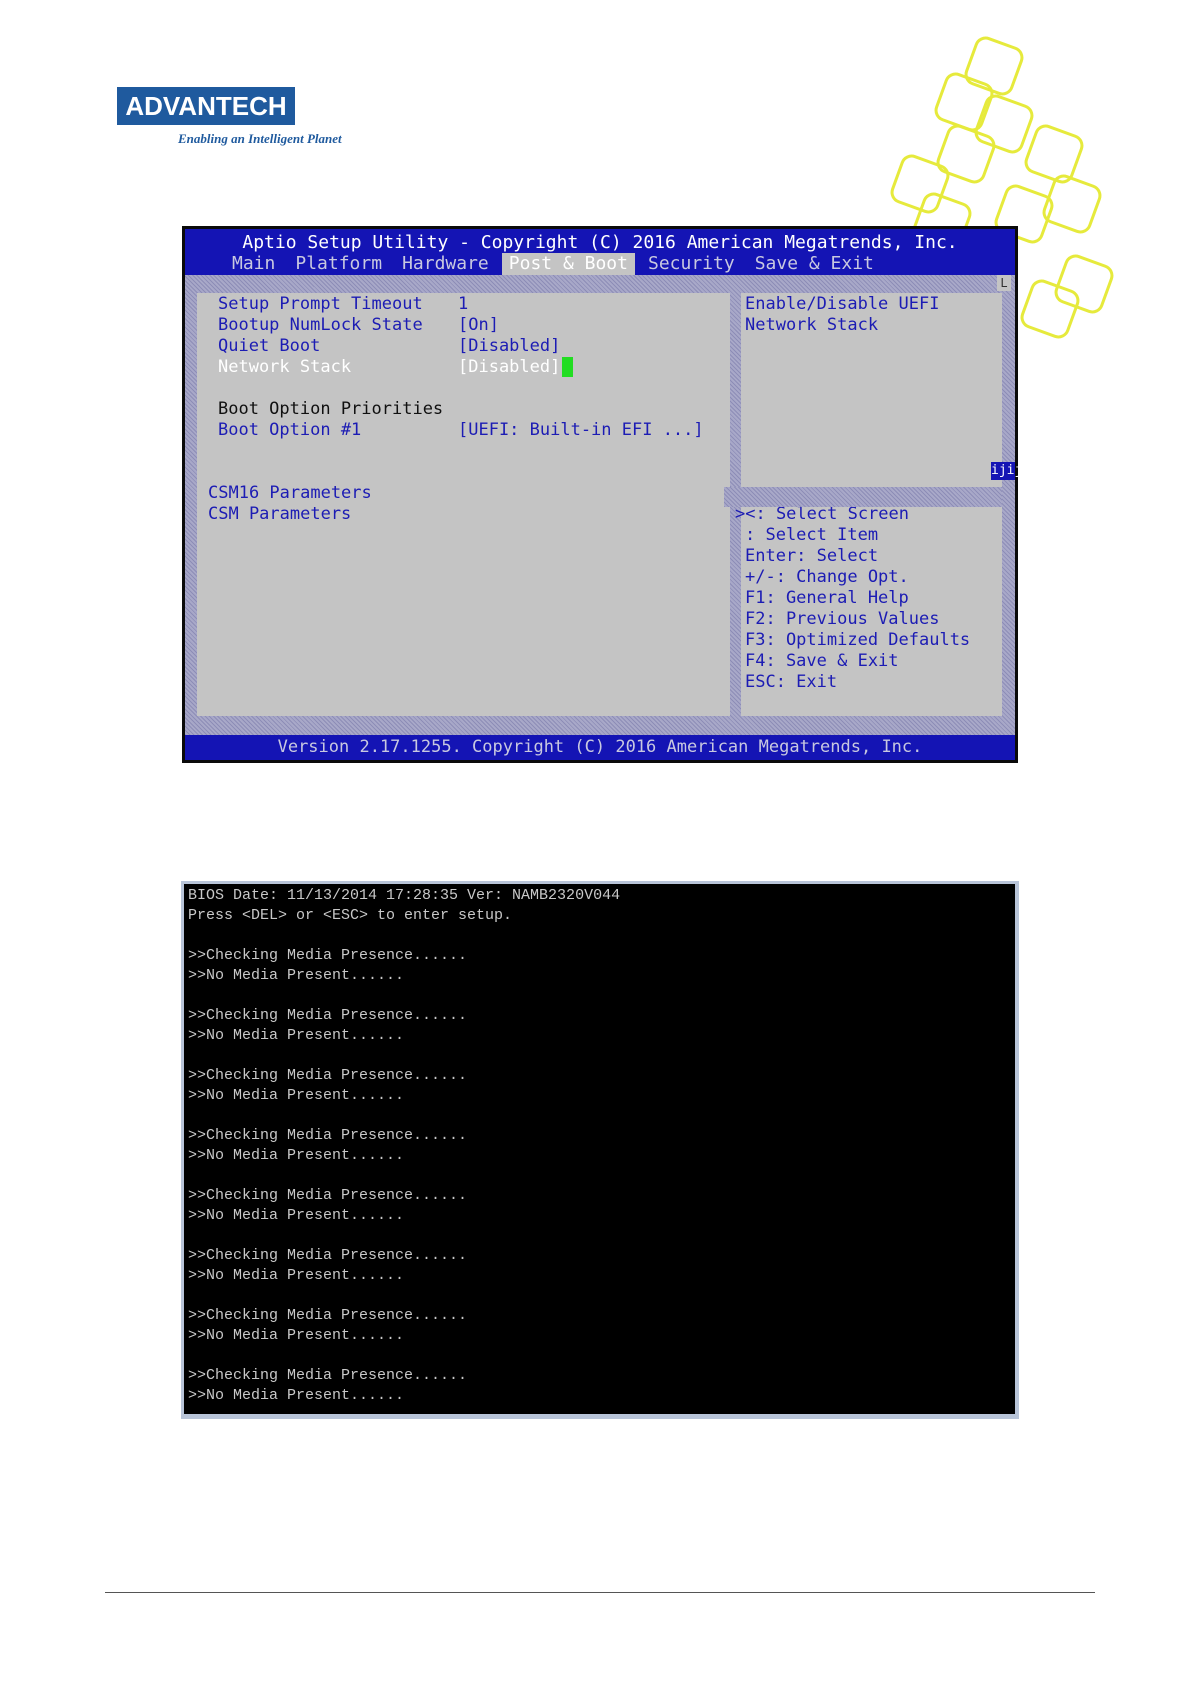 The image size is (1190, 1684). Describe the element at coordinates (812, 535) in the screenshot. I see `key-help-select-item: : Select Item` at that location.